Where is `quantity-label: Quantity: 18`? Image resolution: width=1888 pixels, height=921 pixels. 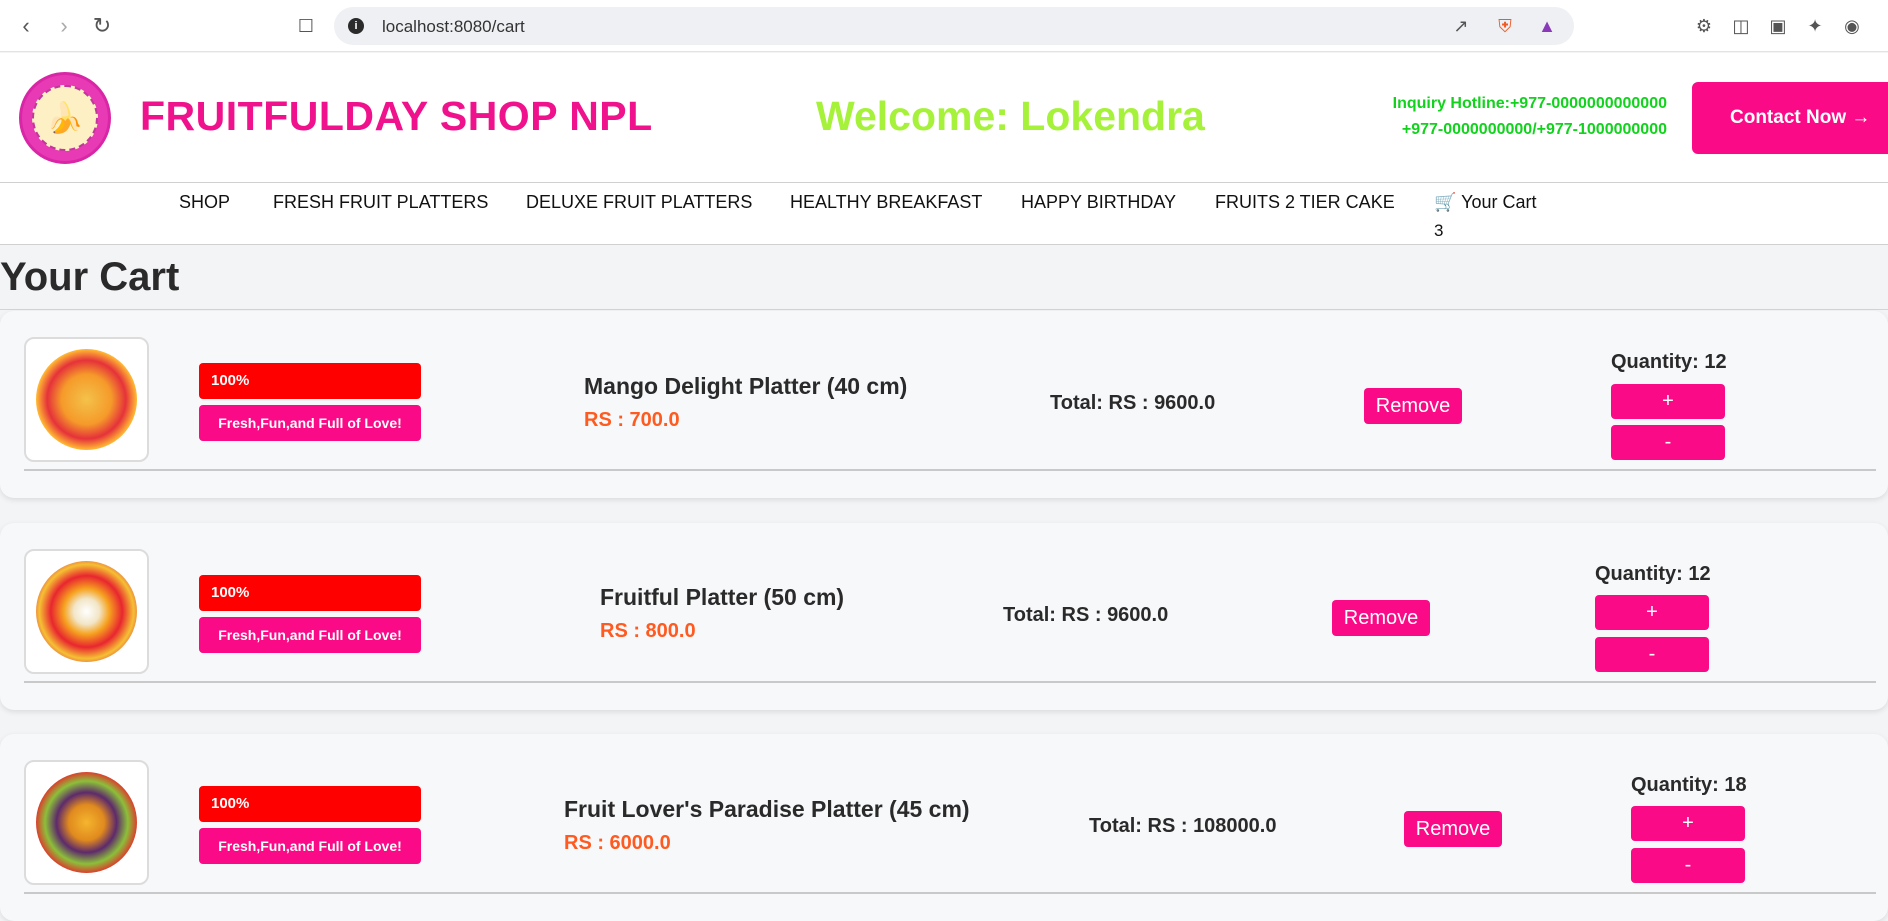 quantity-label: Quantity: 18 is located at coordinates (1689, 785).